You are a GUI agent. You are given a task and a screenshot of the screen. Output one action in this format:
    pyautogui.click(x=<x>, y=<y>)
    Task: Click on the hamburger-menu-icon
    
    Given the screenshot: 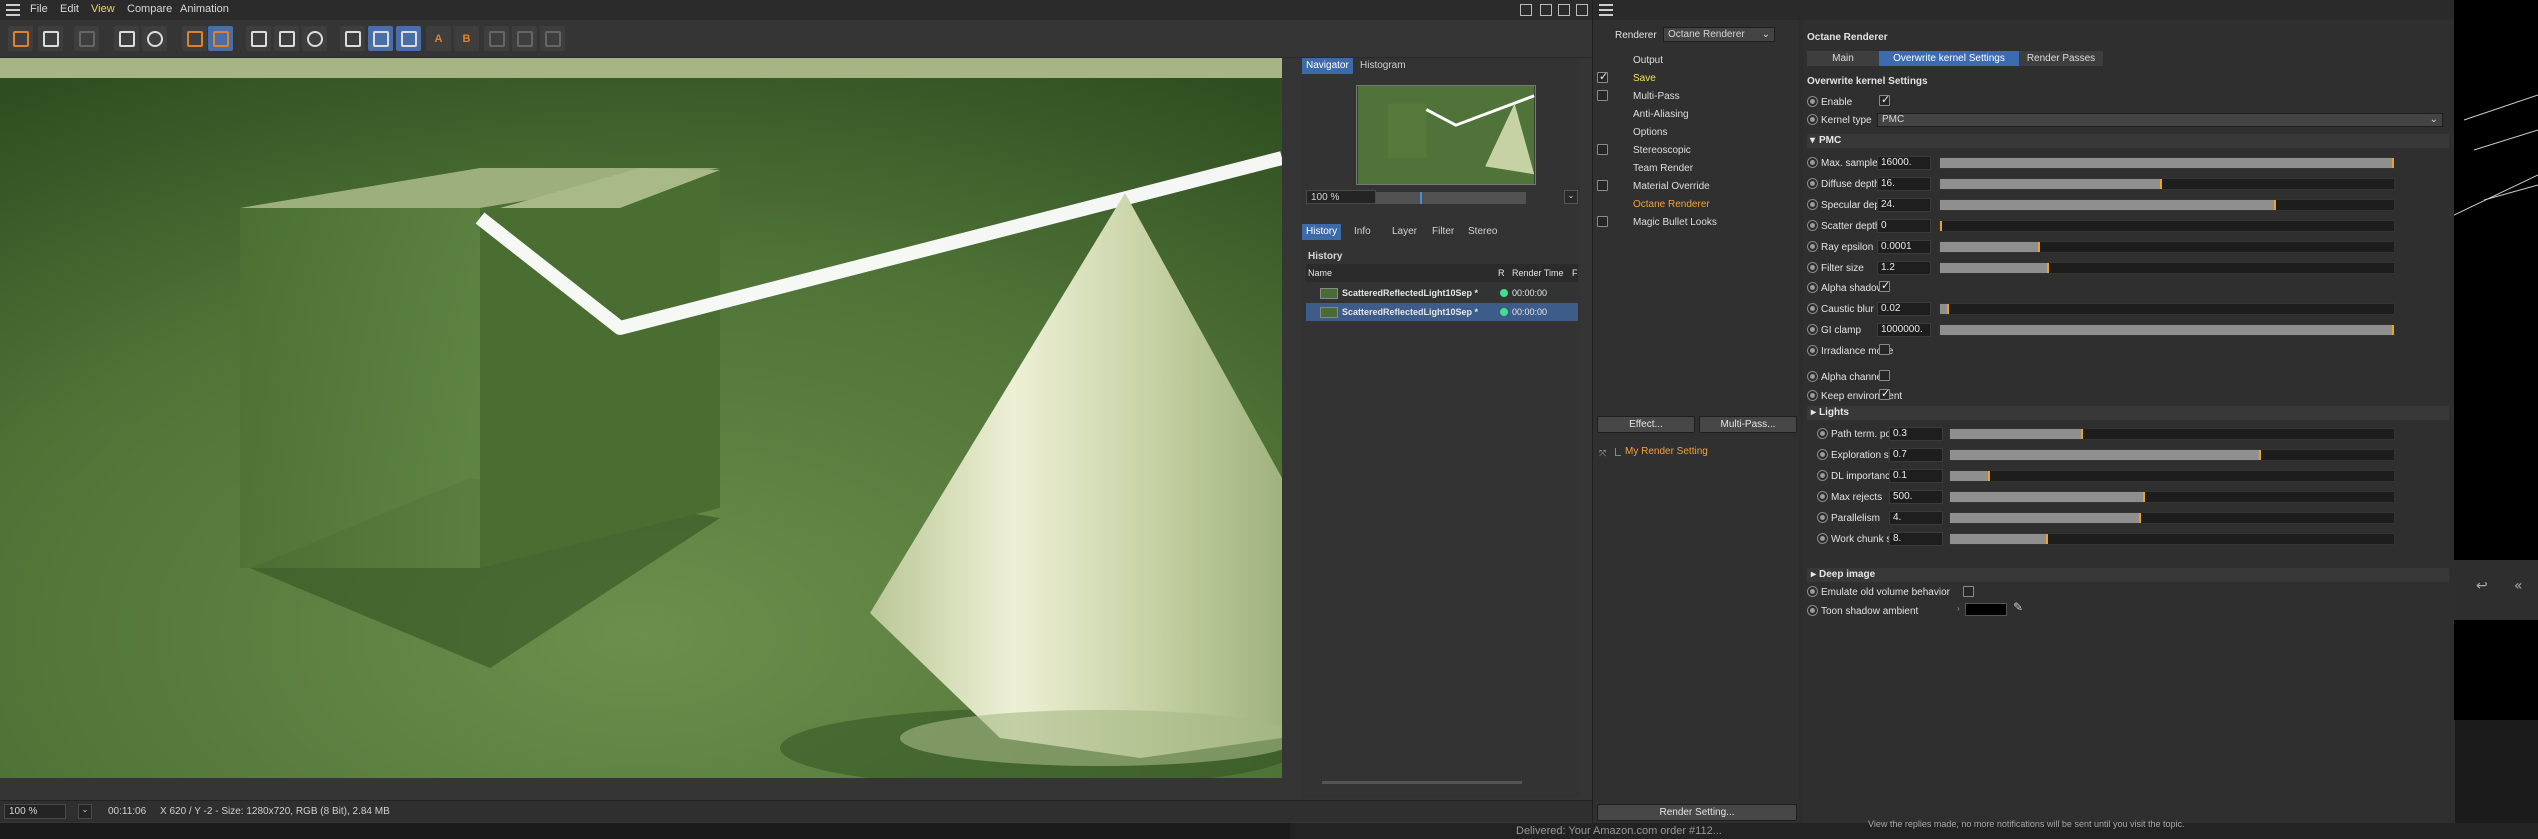 What is the action you would take?
    pyautogui.click(x=1606, y=10)
    